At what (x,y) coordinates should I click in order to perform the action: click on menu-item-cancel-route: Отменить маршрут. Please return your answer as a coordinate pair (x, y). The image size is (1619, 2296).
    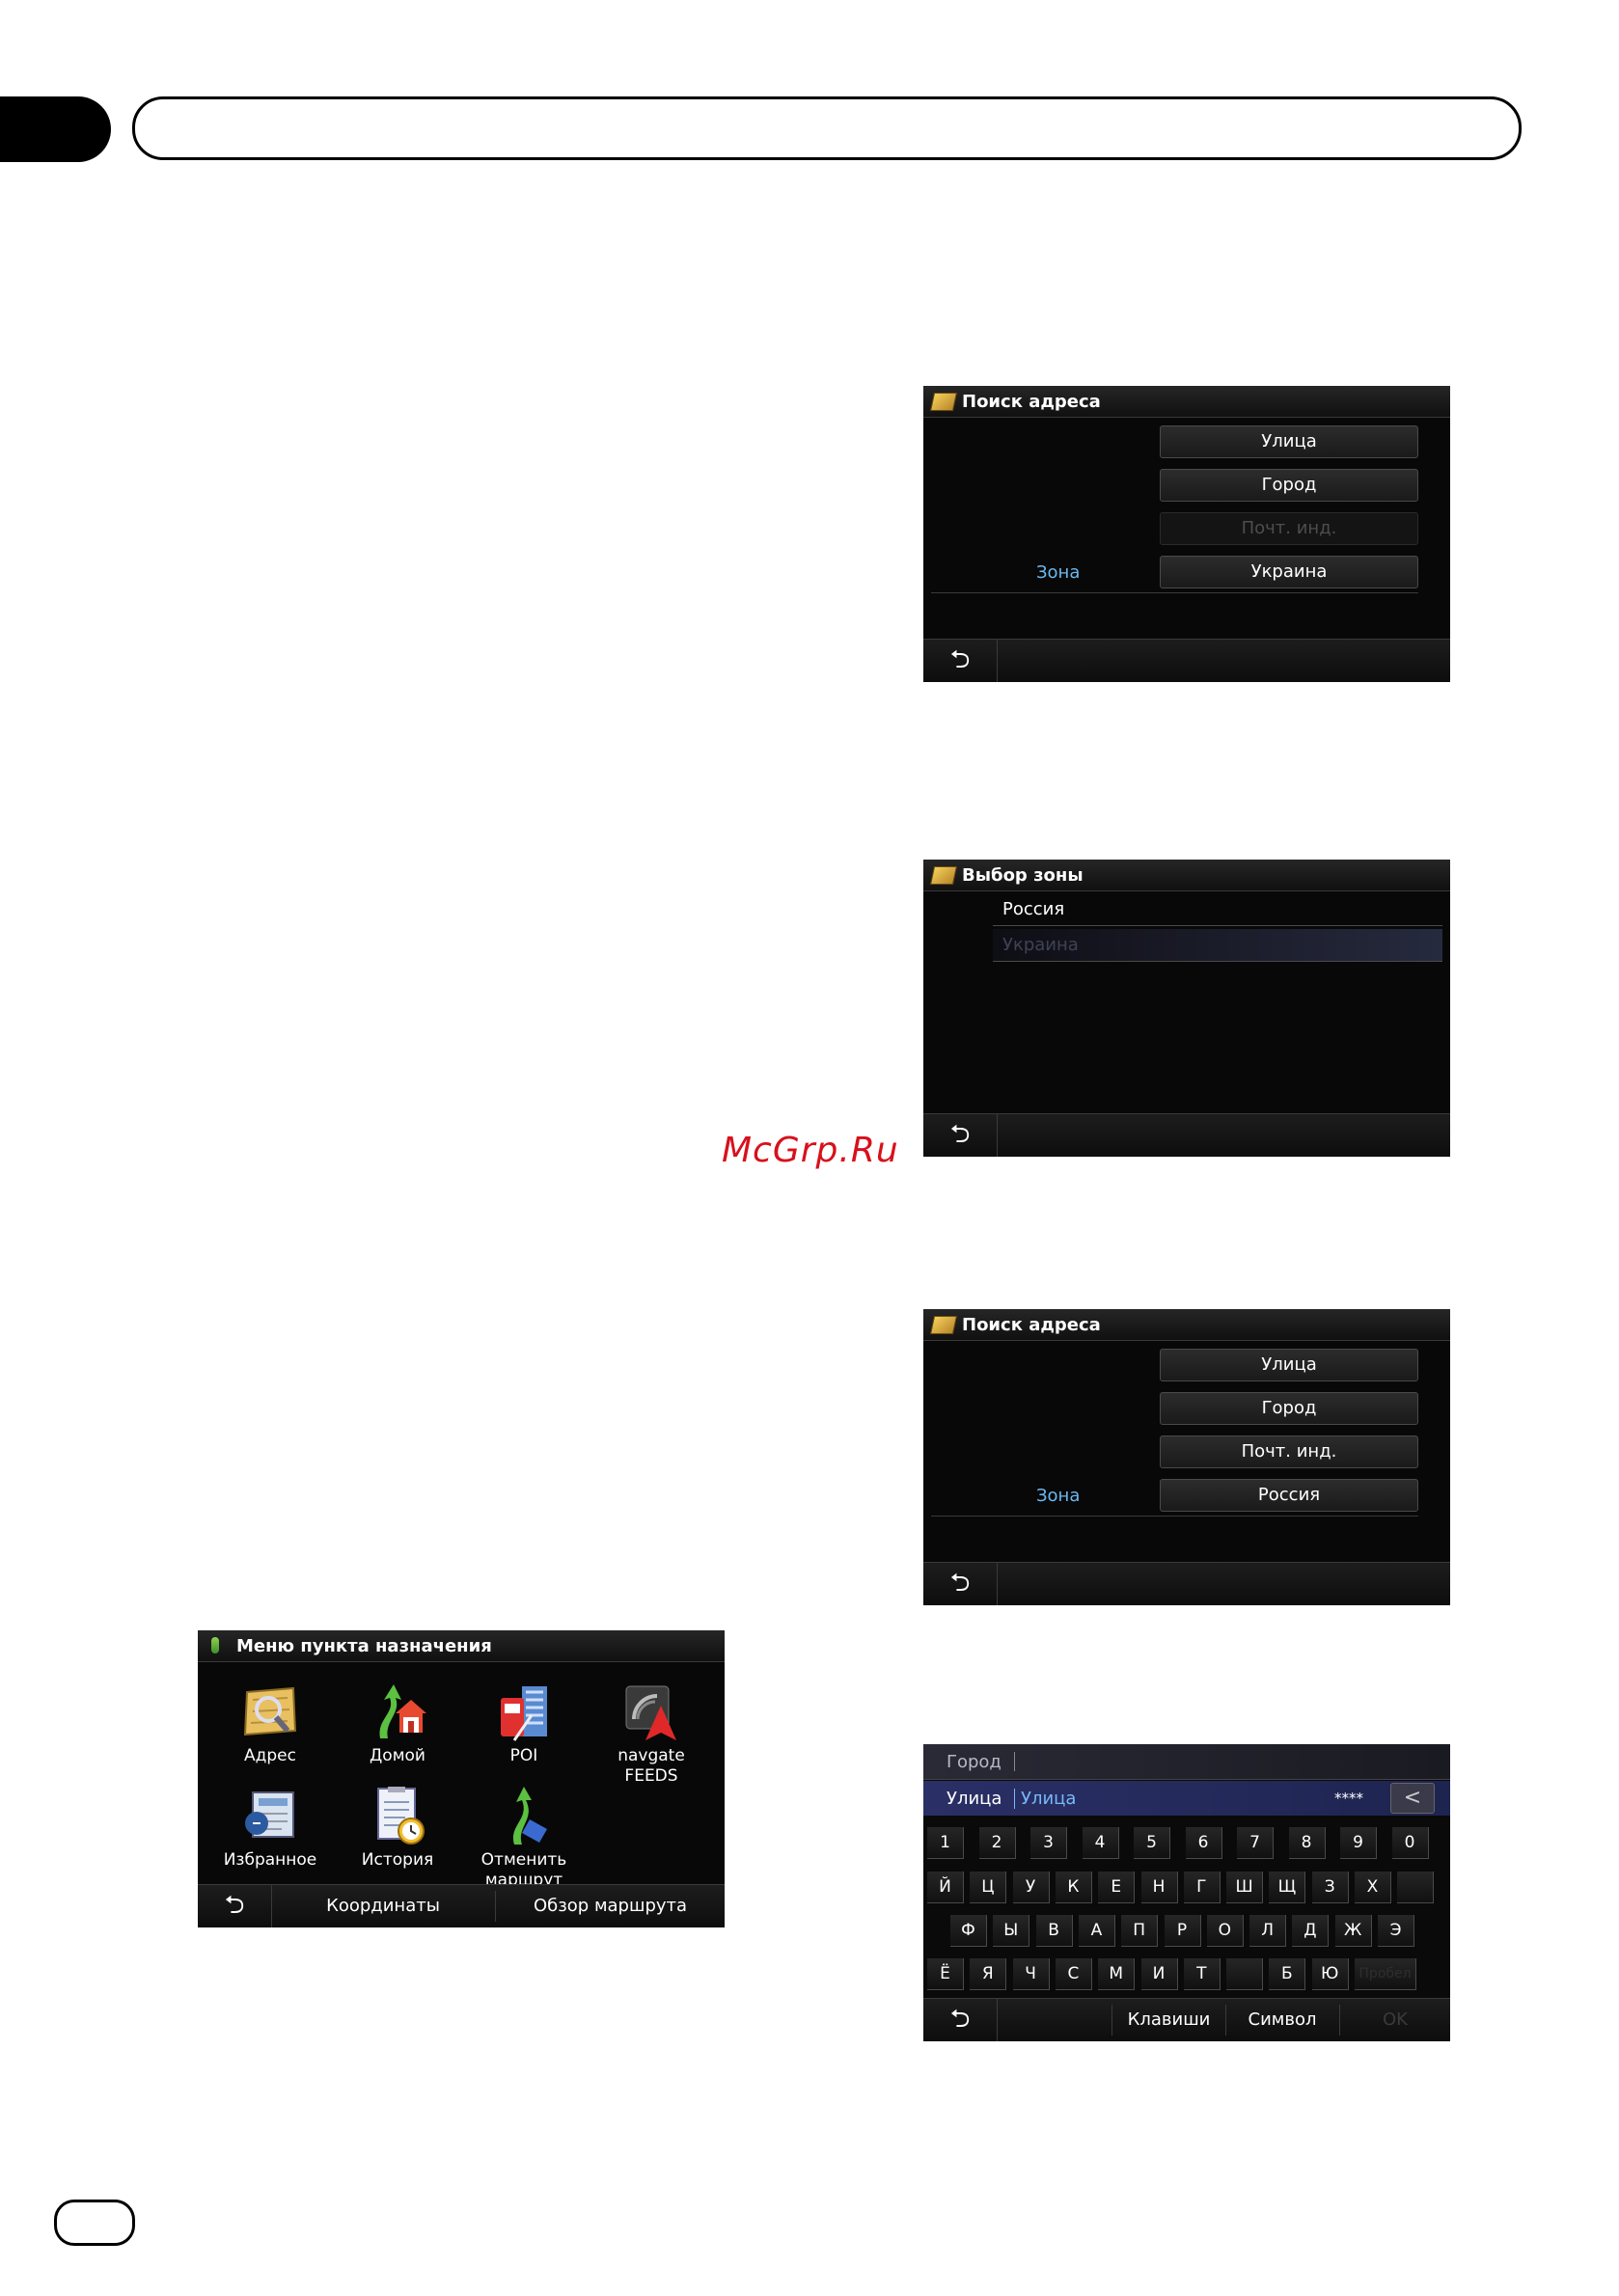
    Looking at the image, I should click on (524, 1838).